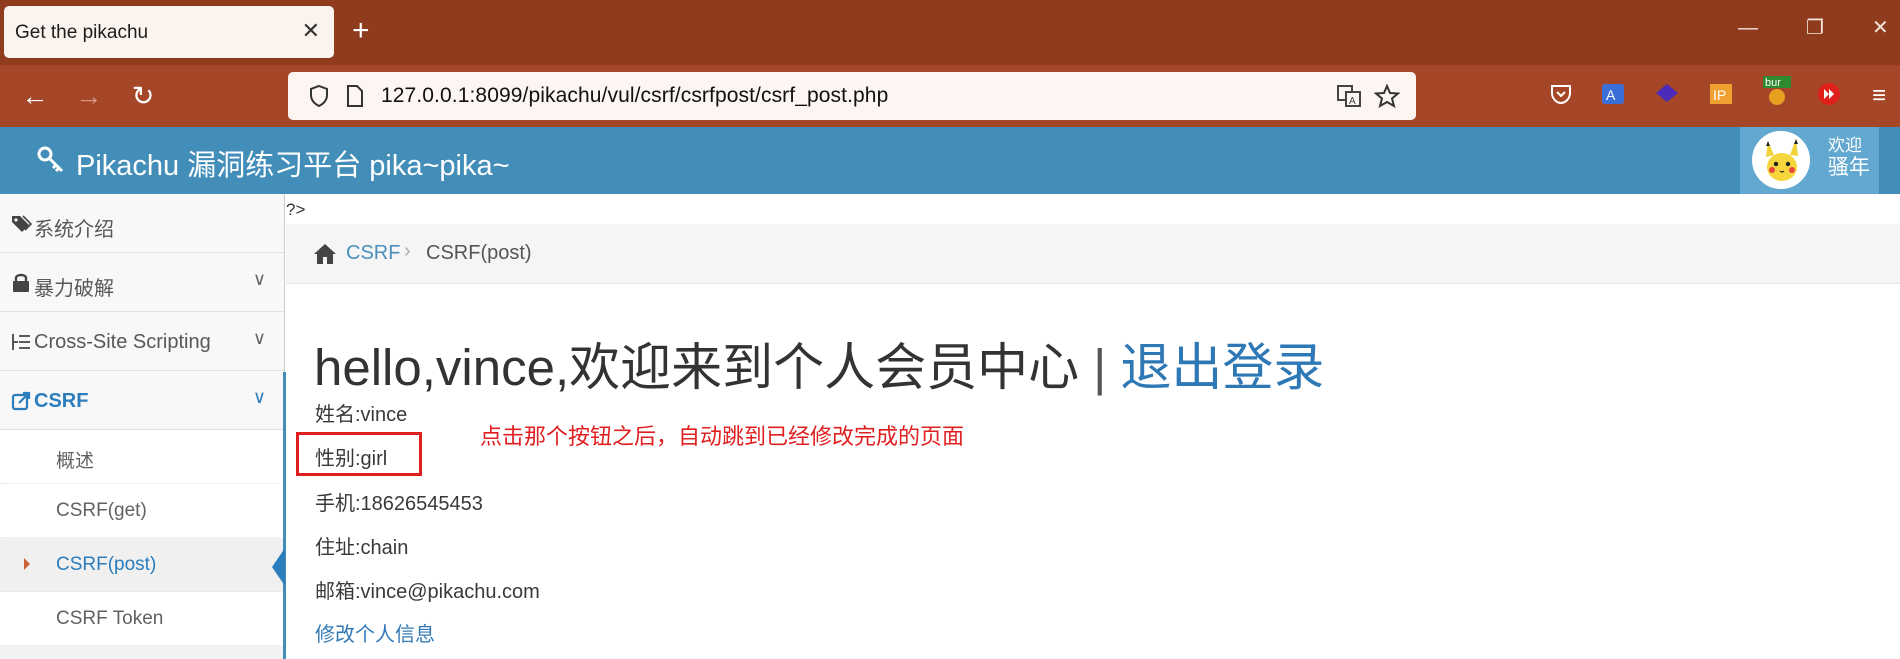 The image size is (1900, 659). What do you see at coordinates (1777, 91) in the screenshot?
I see `burp-extension-icon: bur` at bounding box center [1777, 91].